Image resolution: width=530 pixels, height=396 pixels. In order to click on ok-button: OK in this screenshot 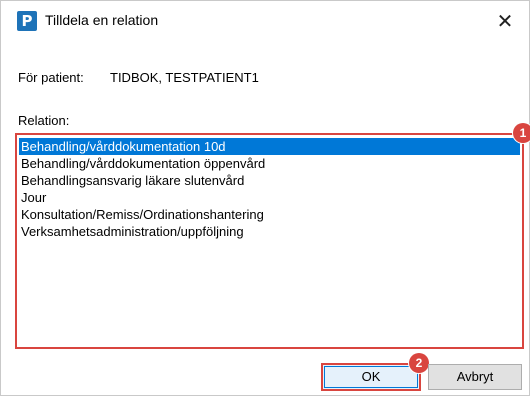, I will do `click(371, 377)`.